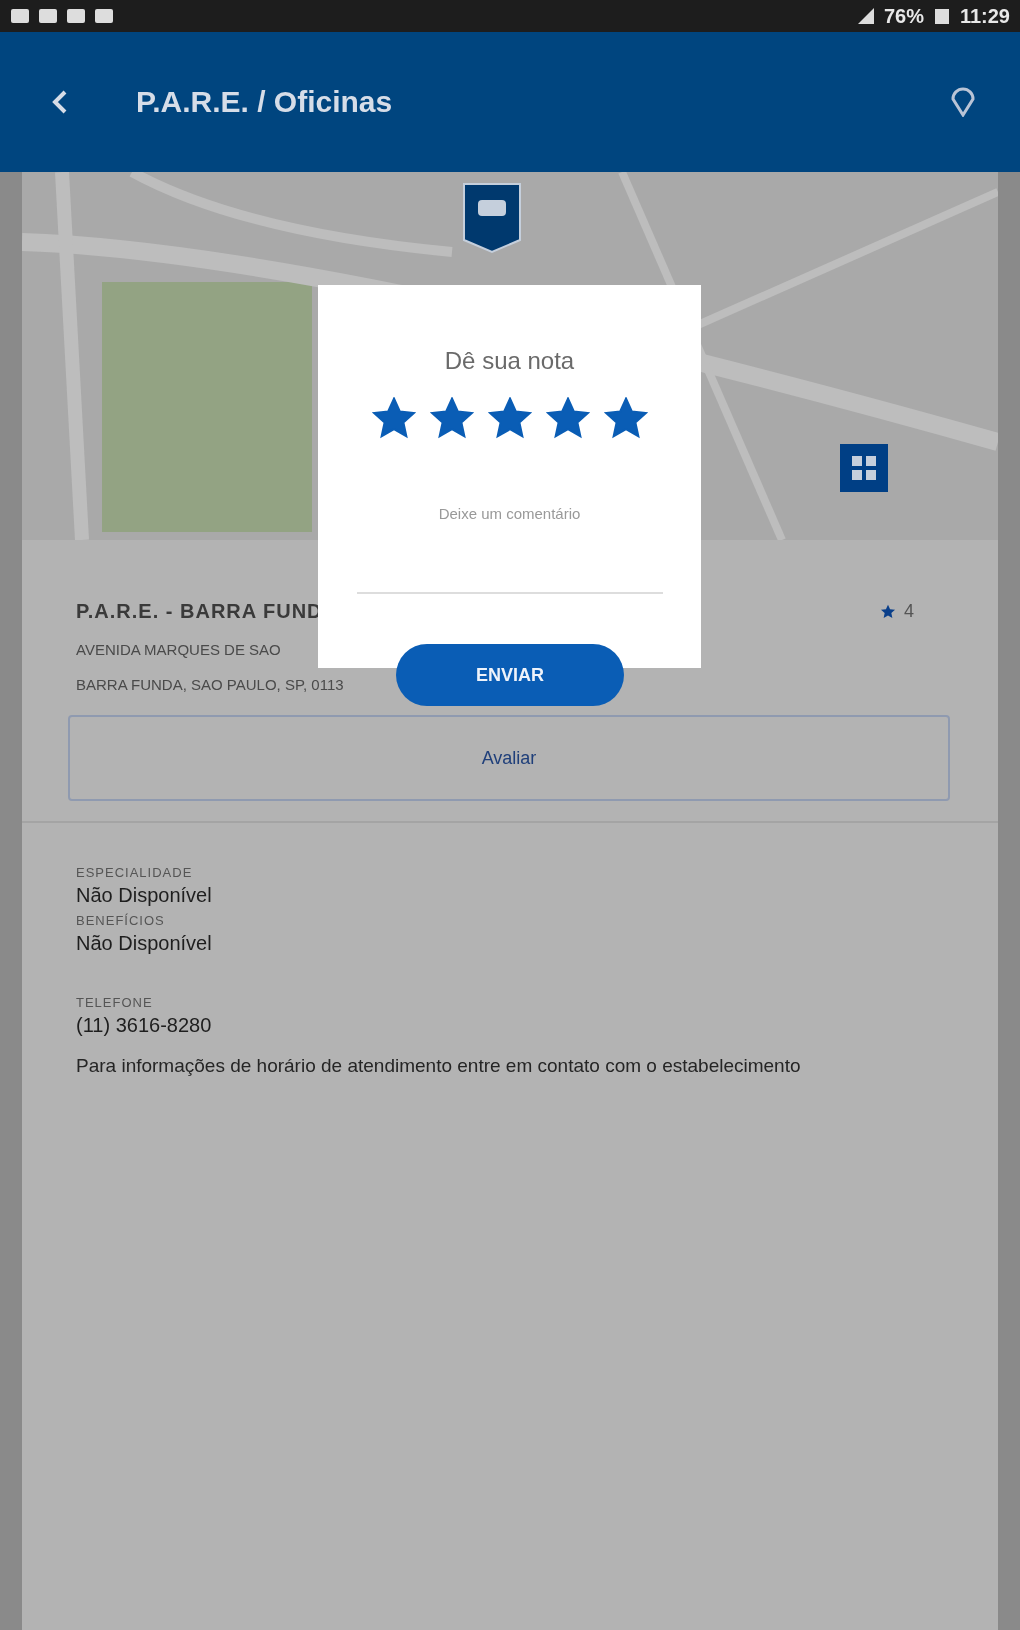 The image size is (1020, 1630). Describe the element at coordinates (134, 872) in the screenshot. I see `detail-label: ESPECIALIDADE` at that location.